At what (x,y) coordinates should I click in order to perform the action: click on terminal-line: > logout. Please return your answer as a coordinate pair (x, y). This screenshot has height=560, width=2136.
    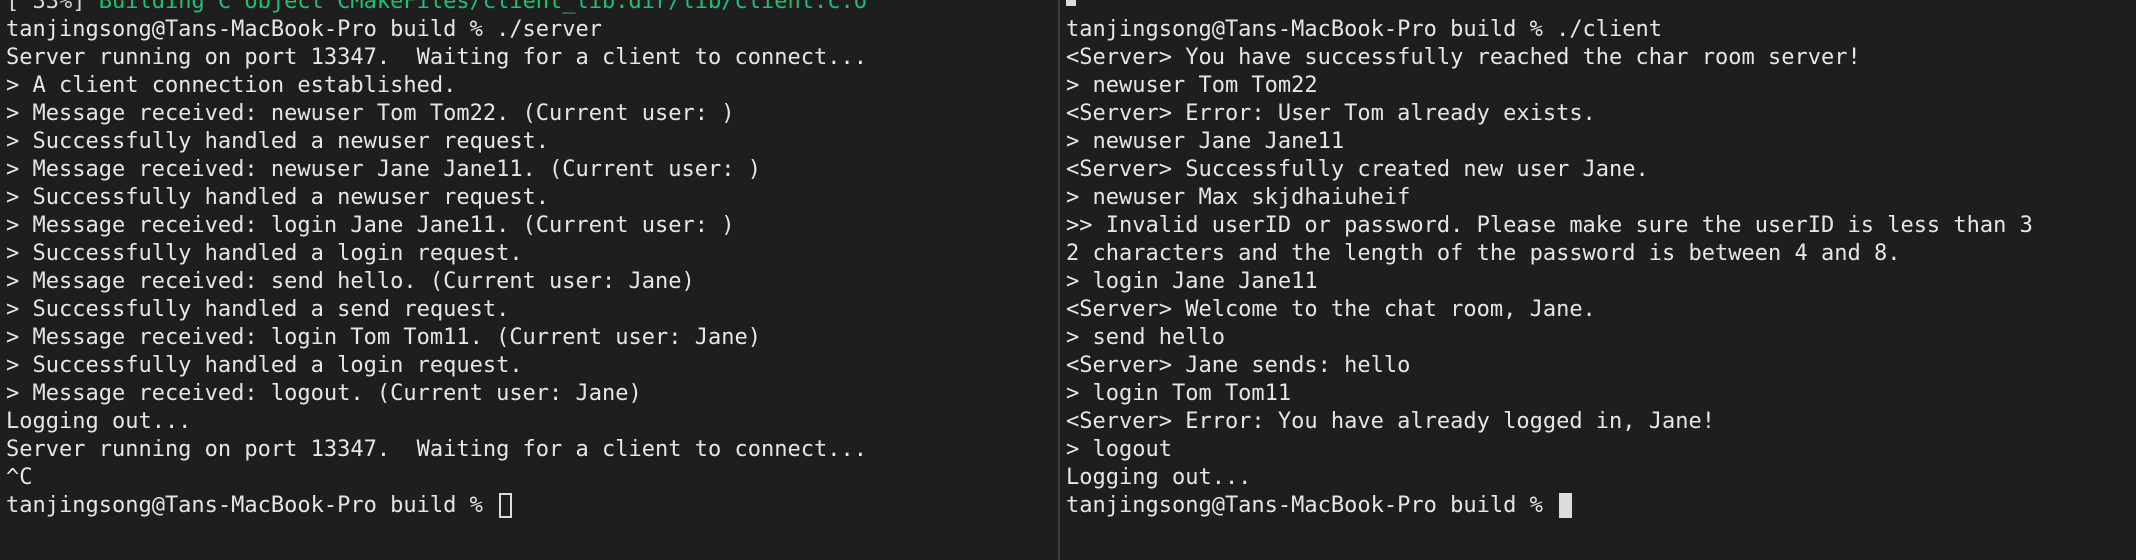
    Looking at the image, I should click on (1119, 449).